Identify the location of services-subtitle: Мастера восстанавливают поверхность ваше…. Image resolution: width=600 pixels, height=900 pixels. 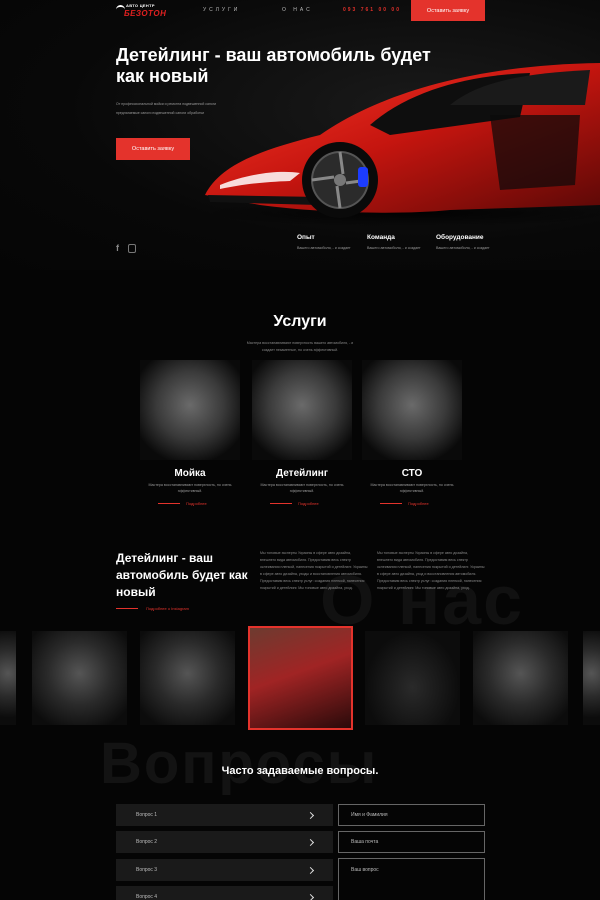
(300, 346).